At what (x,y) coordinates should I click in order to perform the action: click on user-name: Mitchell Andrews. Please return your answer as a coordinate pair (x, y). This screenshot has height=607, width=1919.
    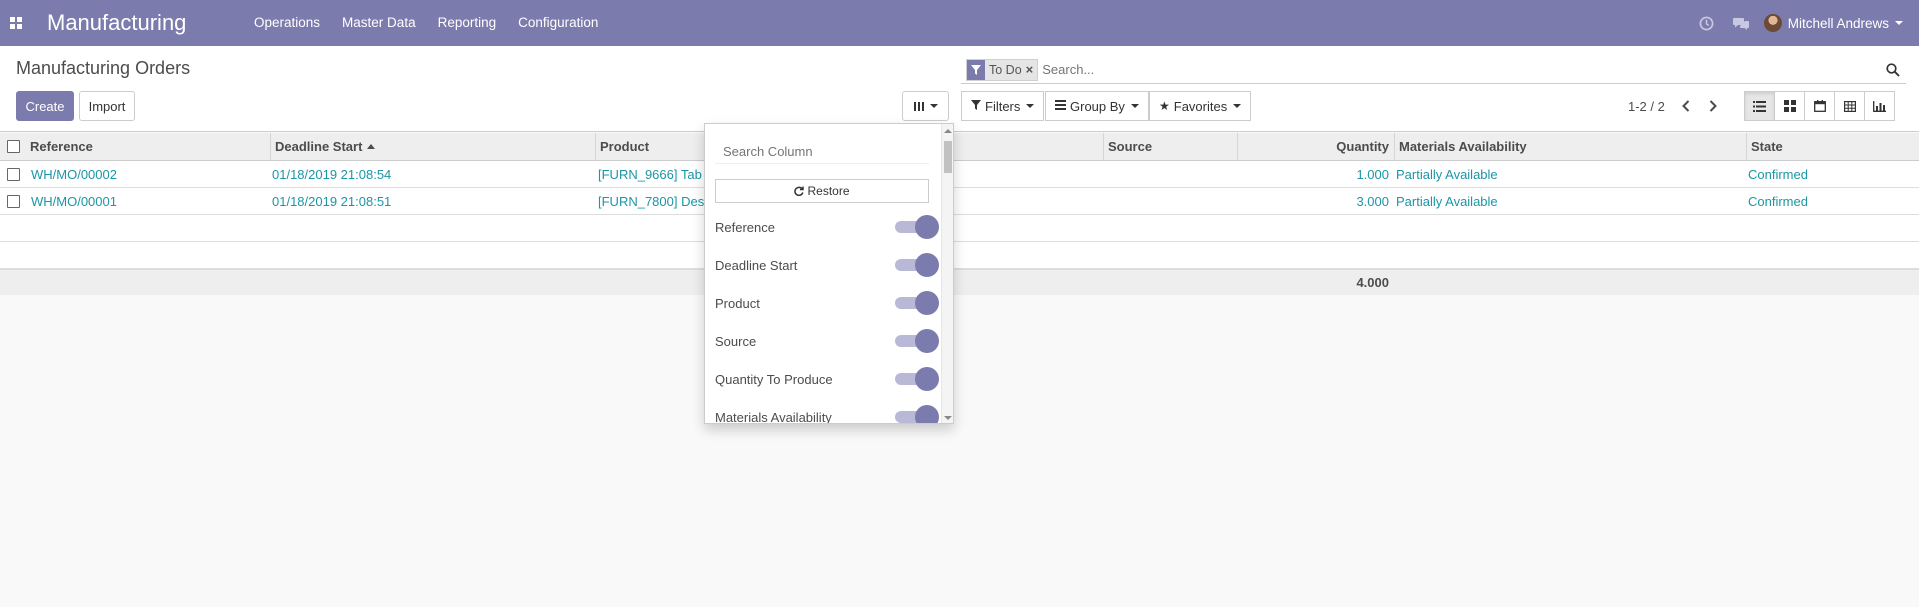
    Looking at the image, I should click on (1838, 23).